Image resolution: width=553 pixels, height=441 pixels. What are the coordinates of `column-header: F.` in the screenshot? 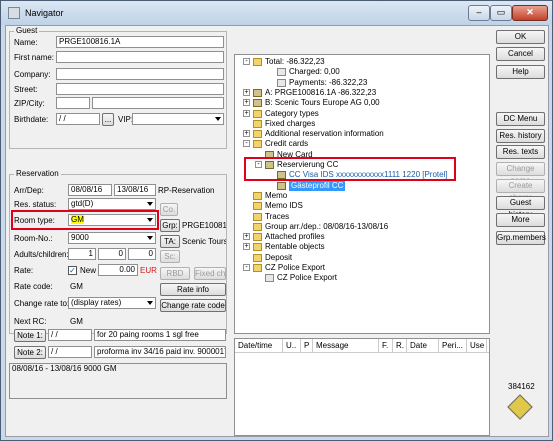 It's located at (386, 346).